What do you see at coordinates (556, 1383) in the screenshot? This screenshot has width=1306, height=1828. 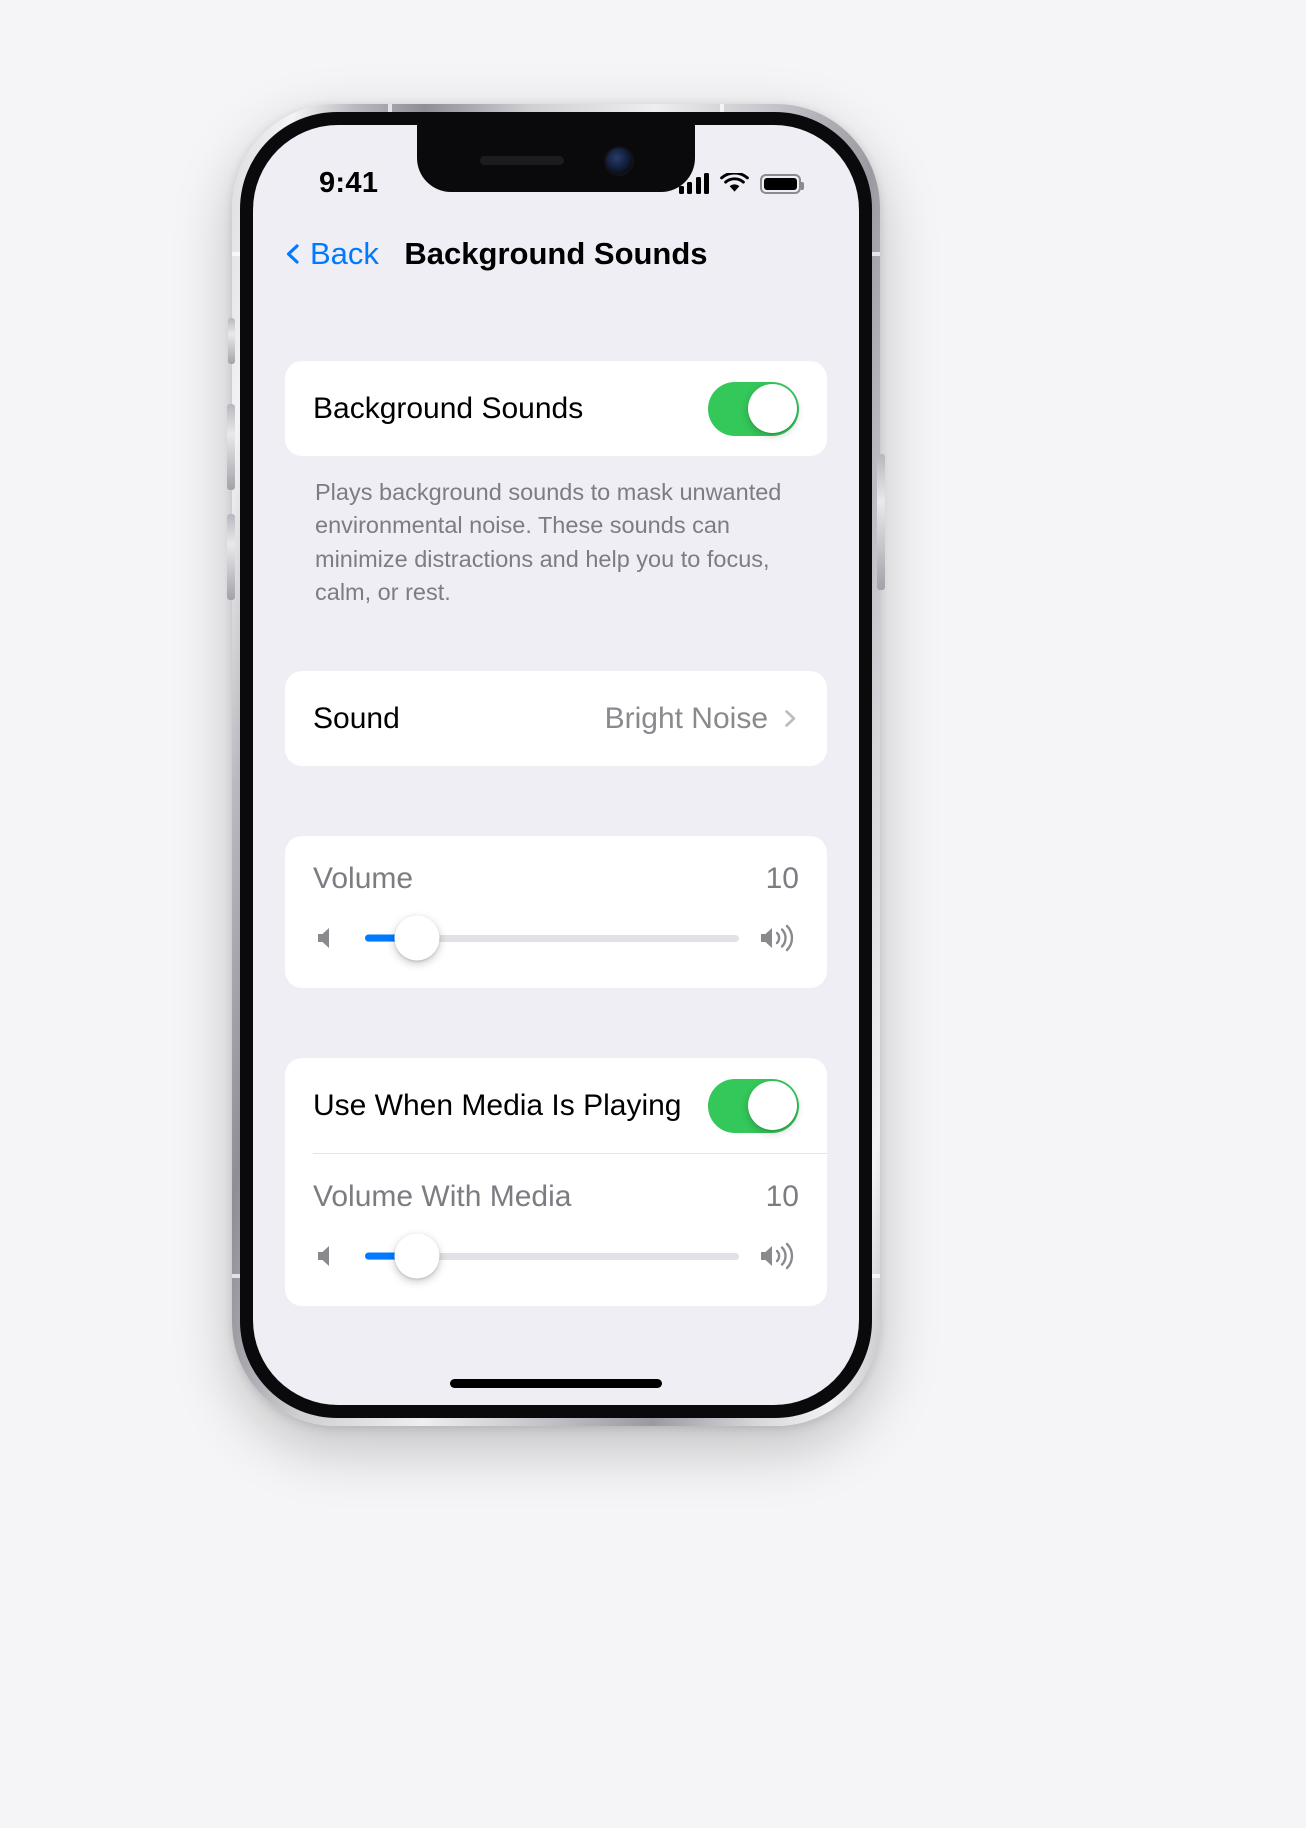 I see `home-indicator` at bounding box center [556, 1383].